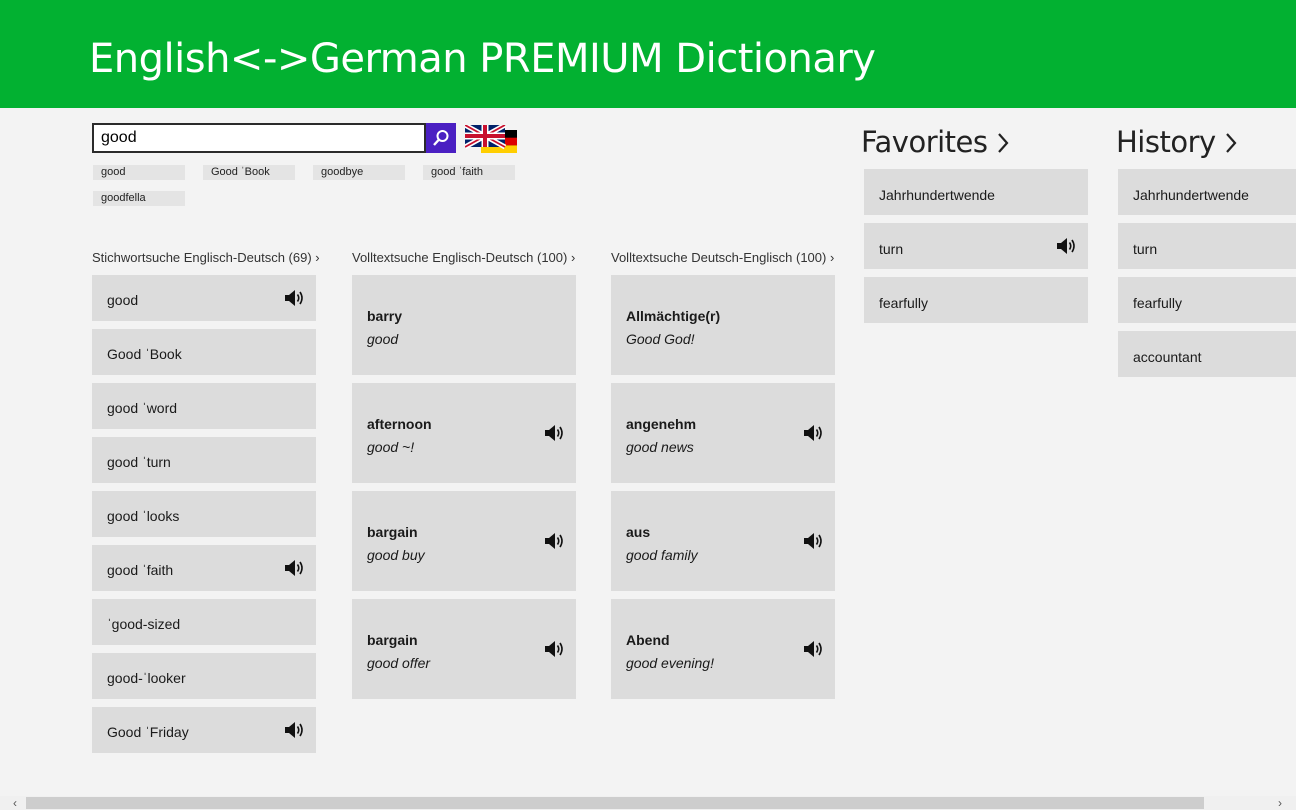 This screenshot has height=810, width=1296. Describe the element at coordinates (144, 624) in the screenshot. I see `result-label: ˈgood-sized` at that location.